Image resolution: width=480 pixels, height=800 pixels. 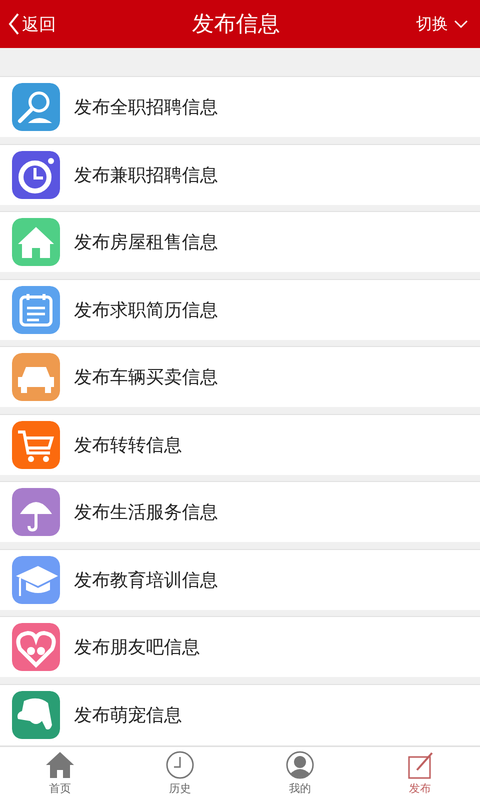 What do you see at coordinates (128, 715) in the screenshot?
I see `item-label: 发布萌宠信息` at bounding box center [128, 715].